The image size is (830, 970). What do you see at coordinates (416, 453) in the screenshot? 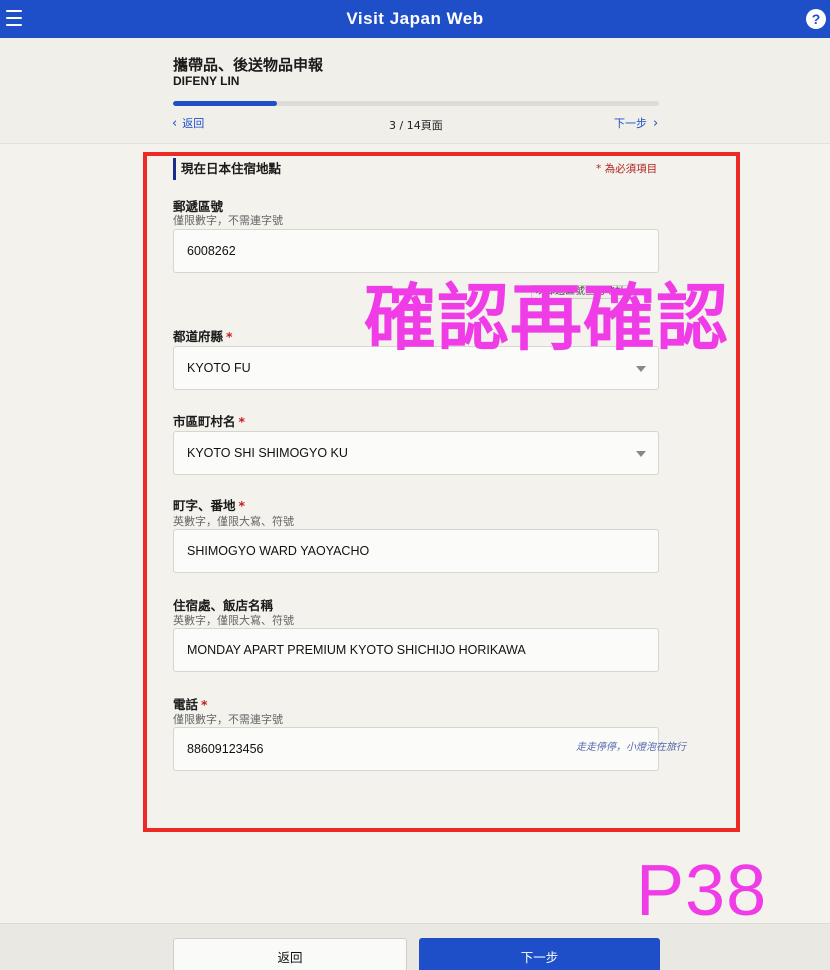
I see `city-select: KYOTO SHI SHIMOGYO KU` at bounding box center [416, 453].